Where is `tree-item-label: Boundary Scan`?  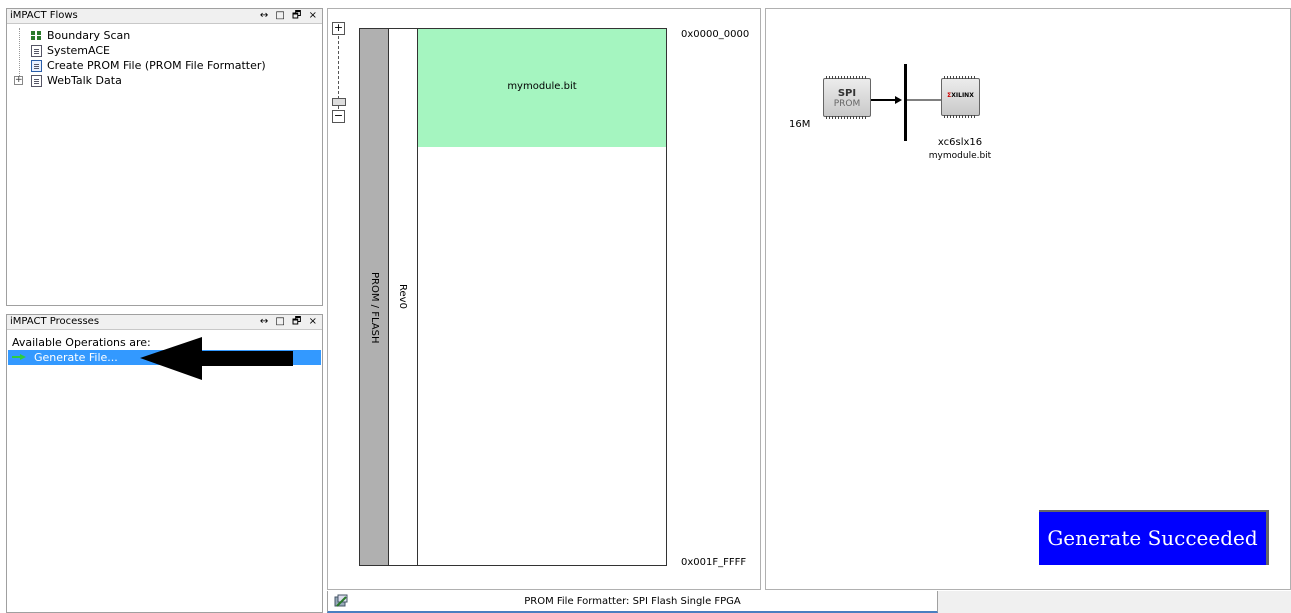
tree-item-label: Boundary Scan is located at coordinates (89, 35).